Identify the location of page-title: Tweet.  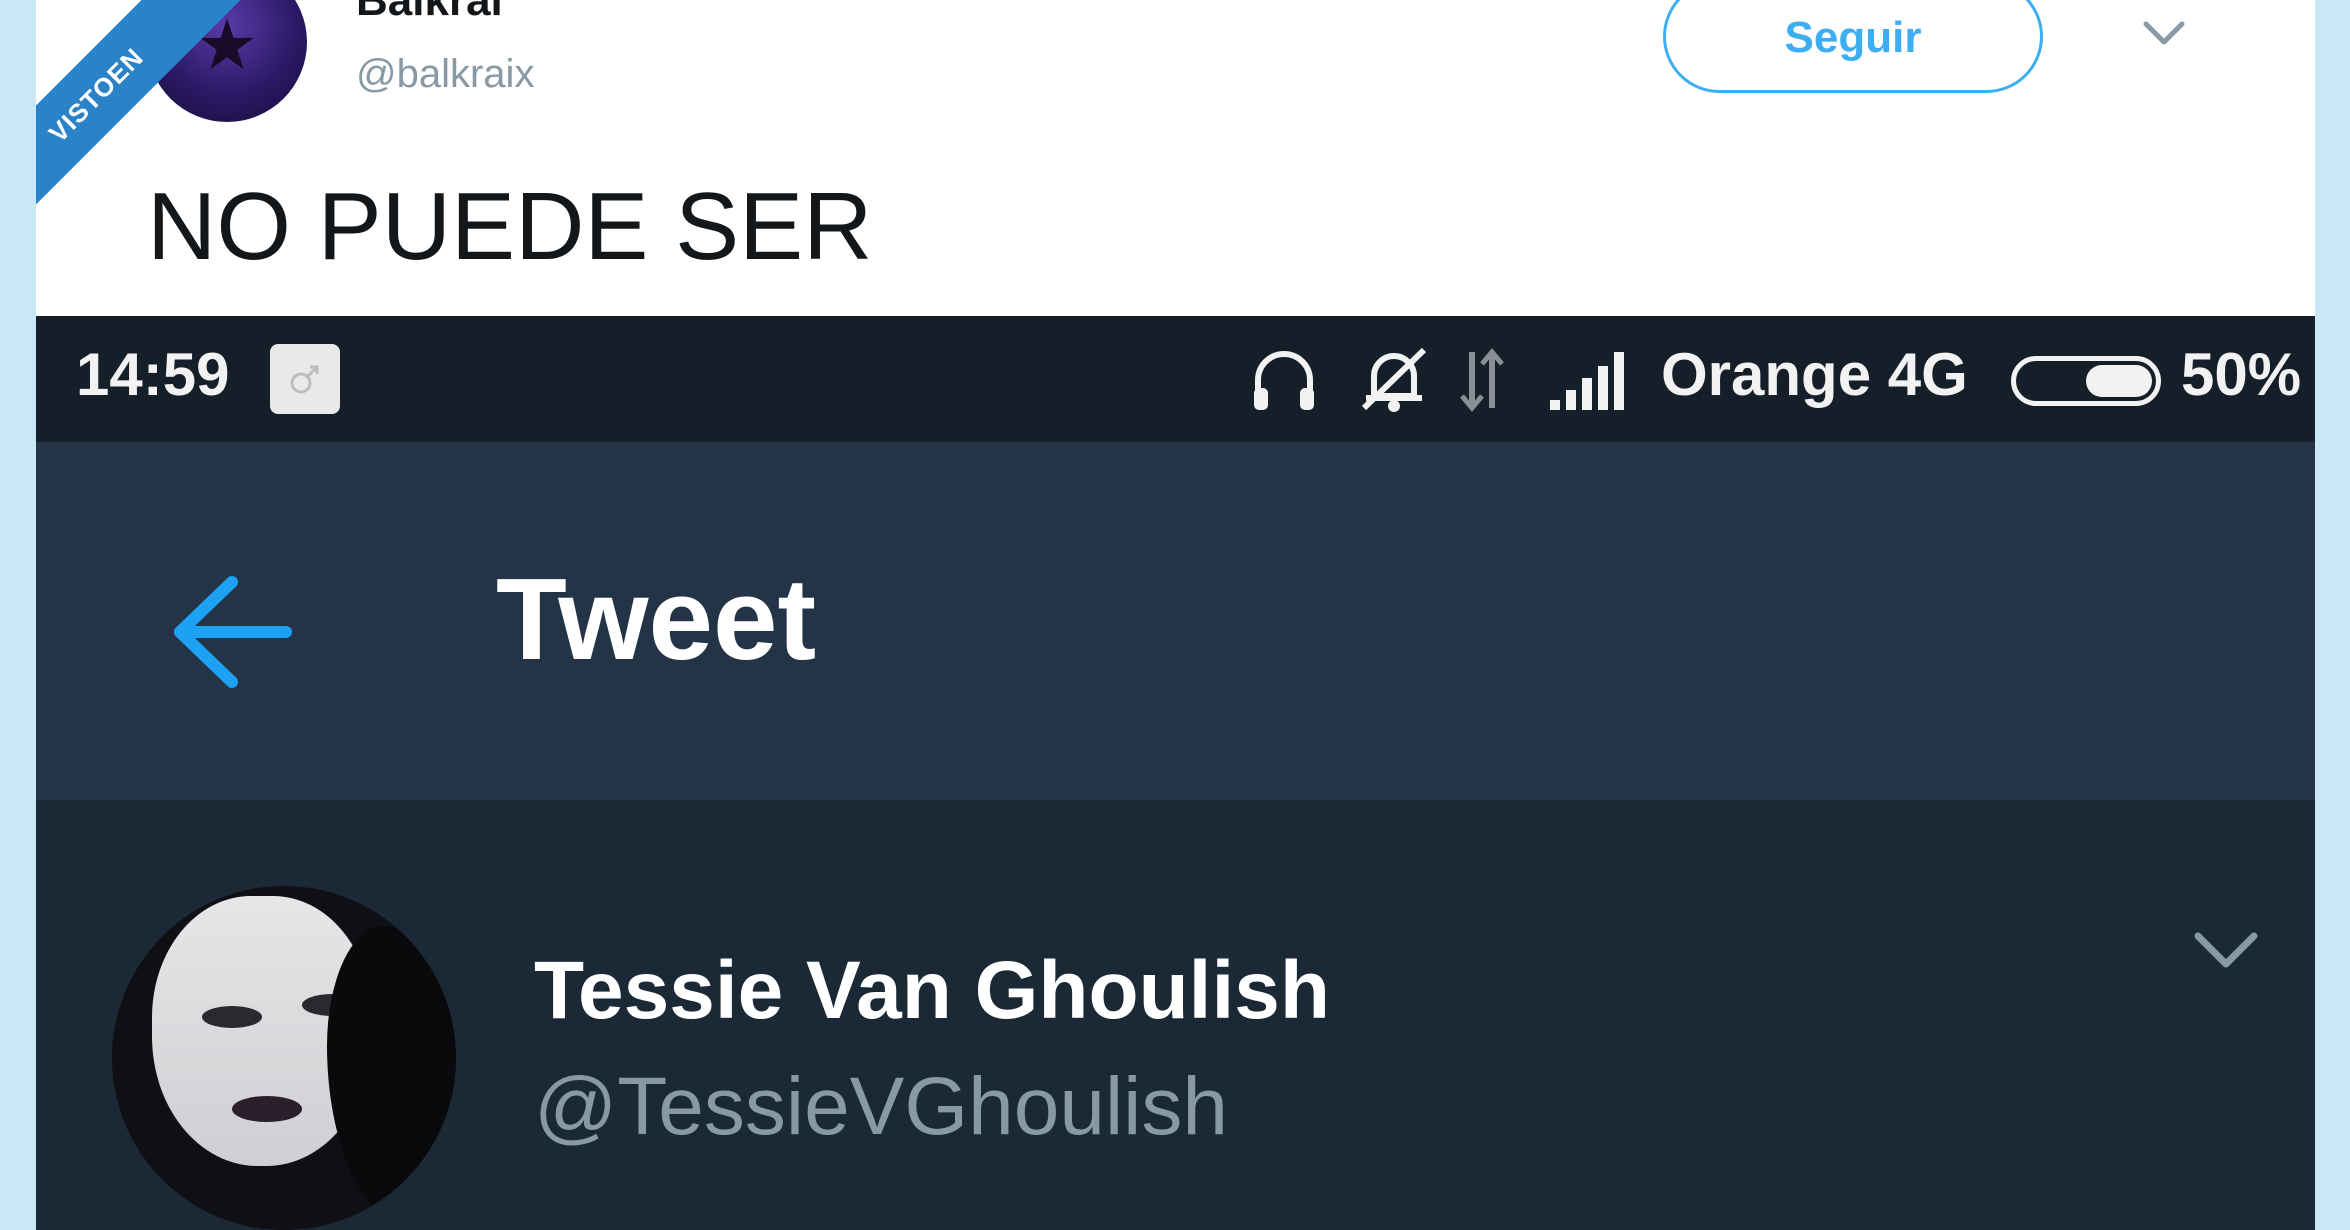
(656, 619).